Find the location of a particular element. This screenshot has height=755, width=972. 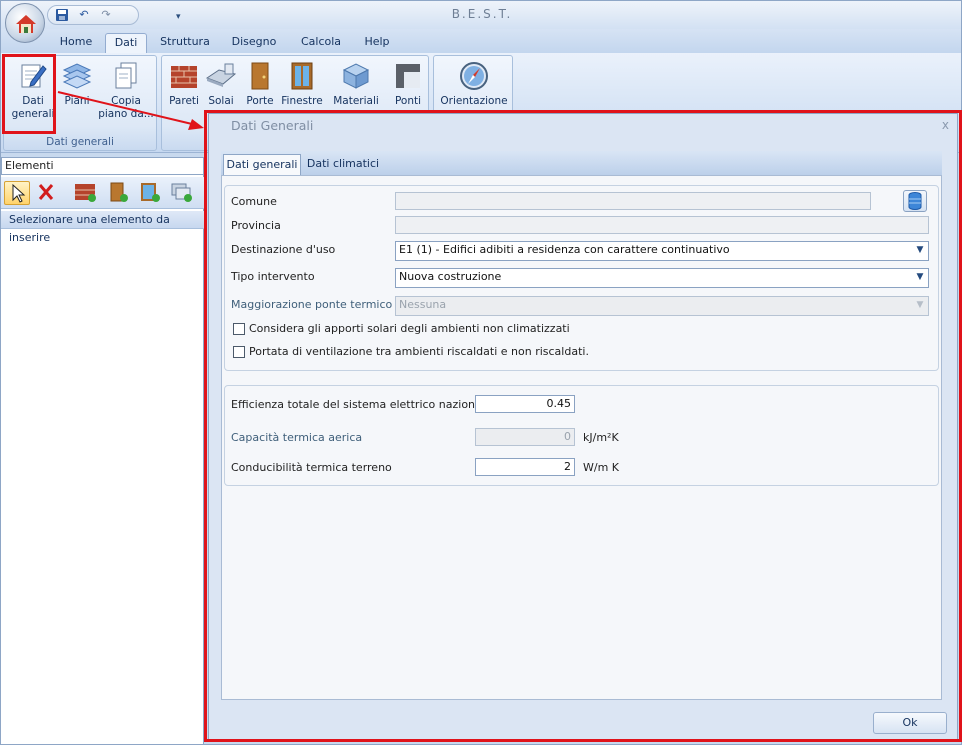

provincia-label: Provincia is located at coordinates (256, 225).